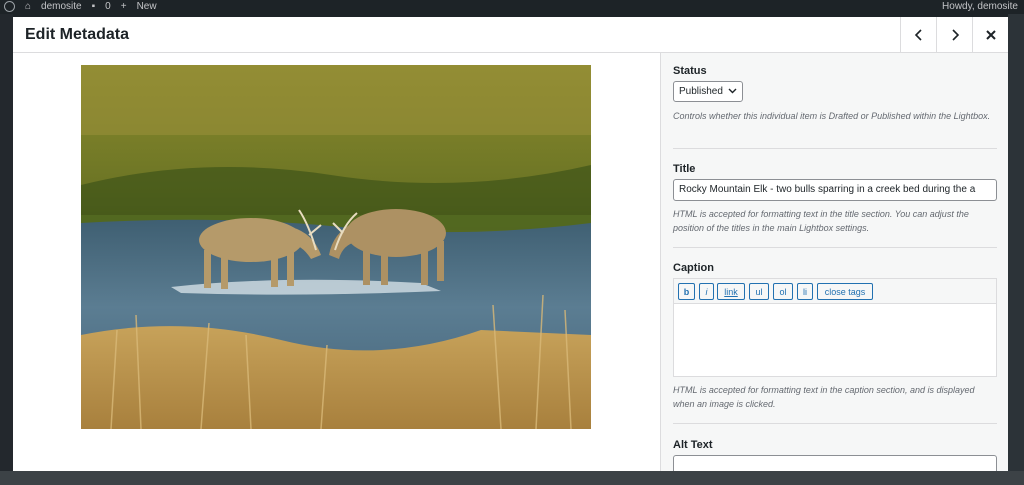 Image resolution: width=1024 pixels, height=485 pixels. What do you see at coordinates (759, 291) in the screenshot?
I see `ul-tag-button: ul` at bounding box center [759, 291].